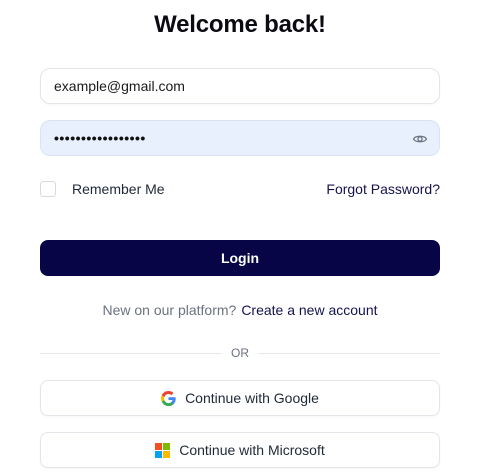  Describe the element at coordinates (240, 310) in the screenshot. I see `signup-row: New on our platform? Create a new account` at that location.